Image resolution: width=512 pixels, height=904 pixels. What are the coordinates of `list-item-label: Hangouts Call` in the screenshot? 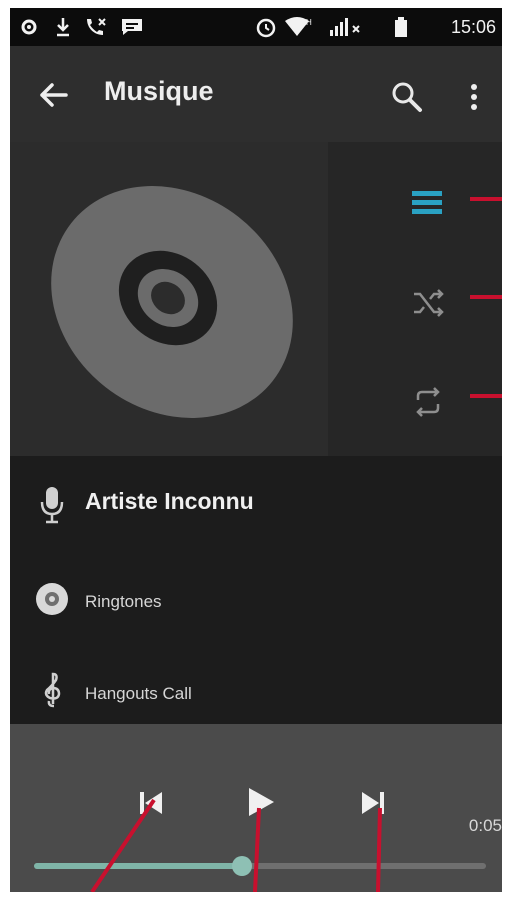 It's located at (138, 693).